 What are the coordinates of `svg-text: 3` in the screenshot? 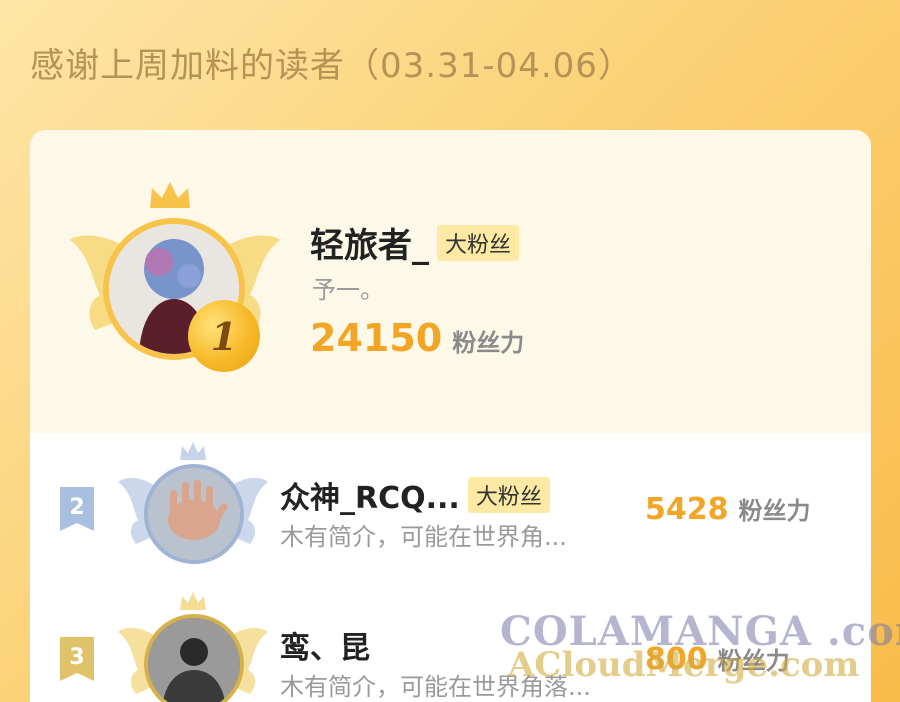 It's located at (76, 657).